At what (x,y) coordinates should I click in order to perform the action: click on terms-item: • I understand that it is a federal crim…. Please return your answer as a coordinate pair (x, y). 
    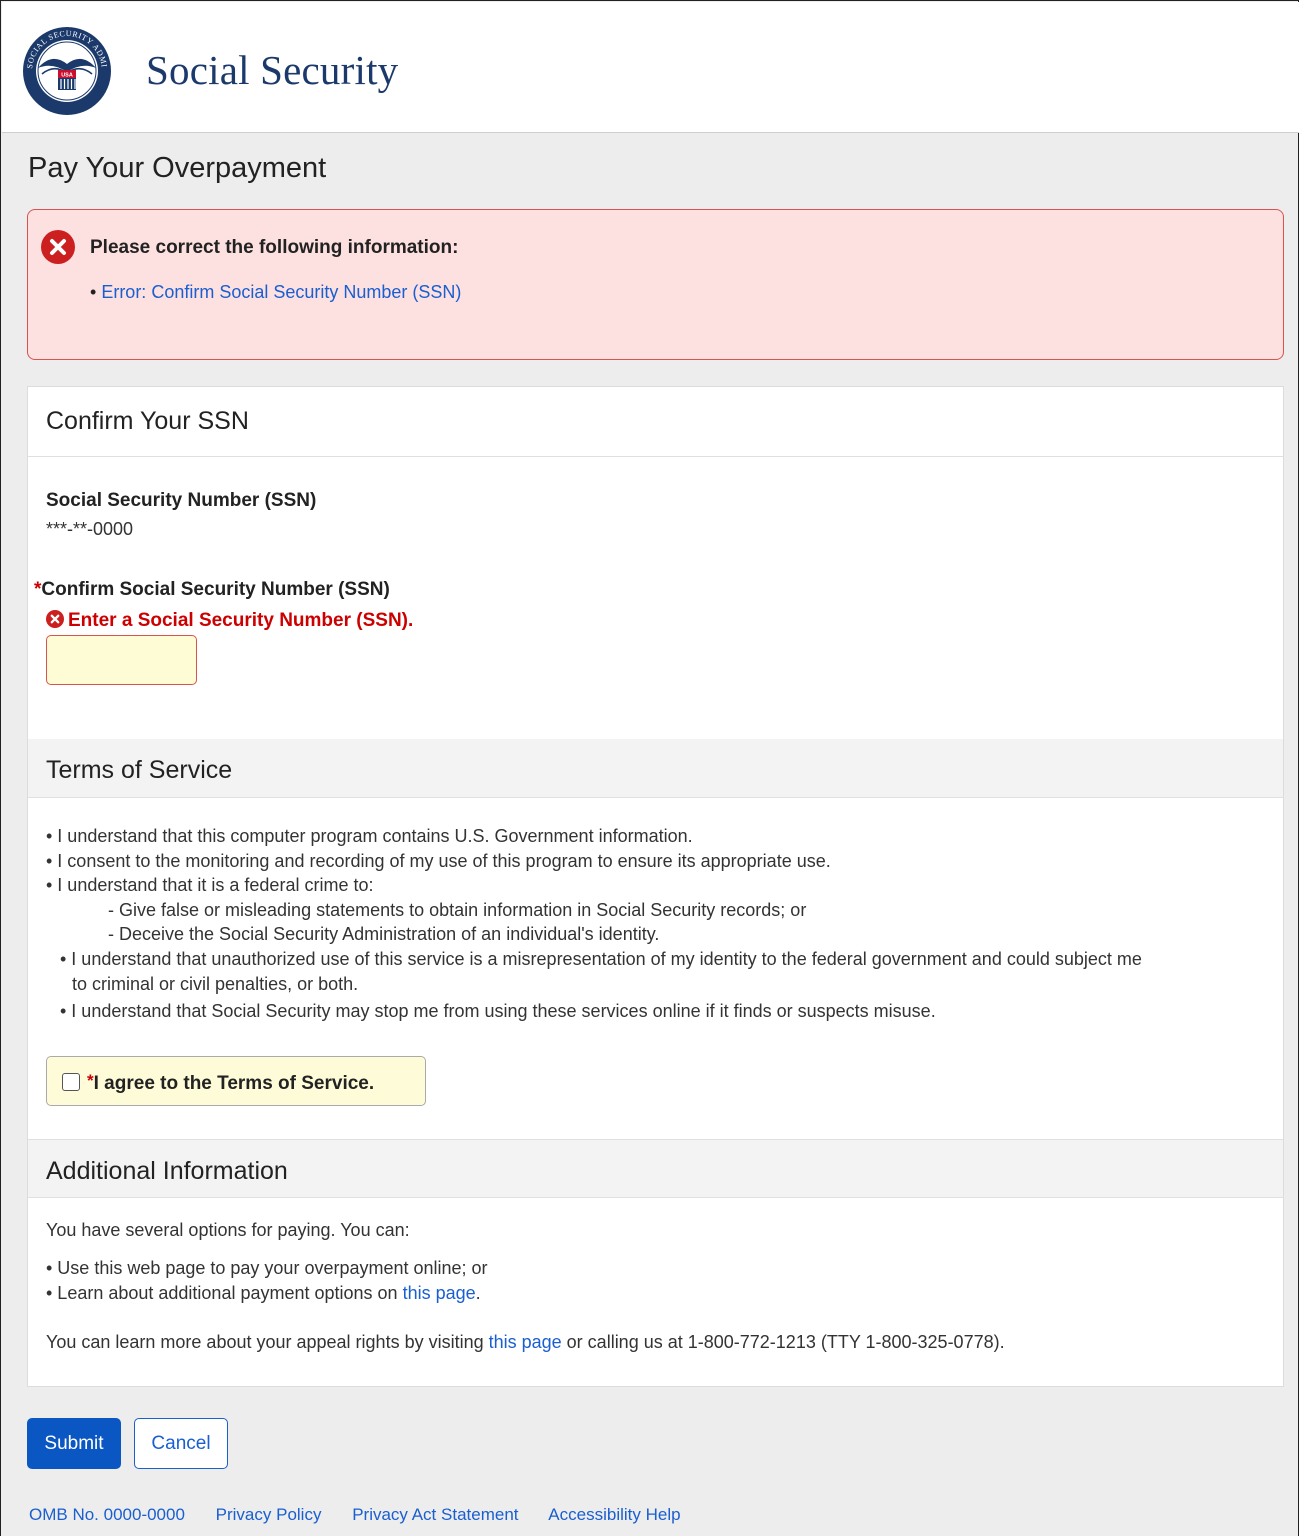
    Looking at the image, I should click on (210, 885).